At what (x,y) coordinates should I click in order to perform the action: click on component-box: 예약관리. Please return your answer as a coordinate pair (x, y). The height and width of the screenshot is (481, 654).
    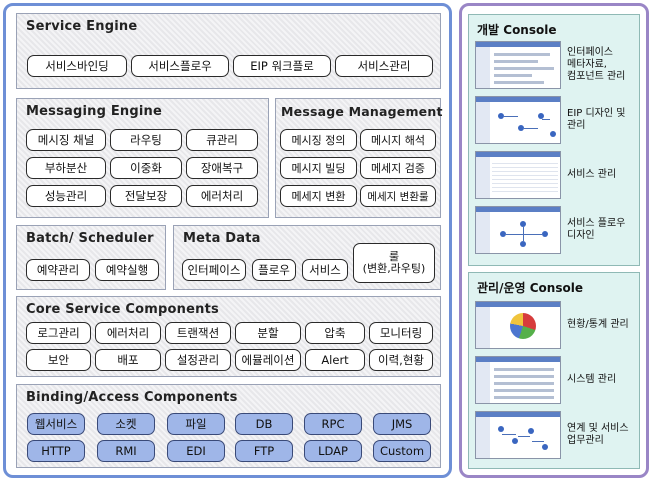
    Looking at the image, I should click on (58, 270).